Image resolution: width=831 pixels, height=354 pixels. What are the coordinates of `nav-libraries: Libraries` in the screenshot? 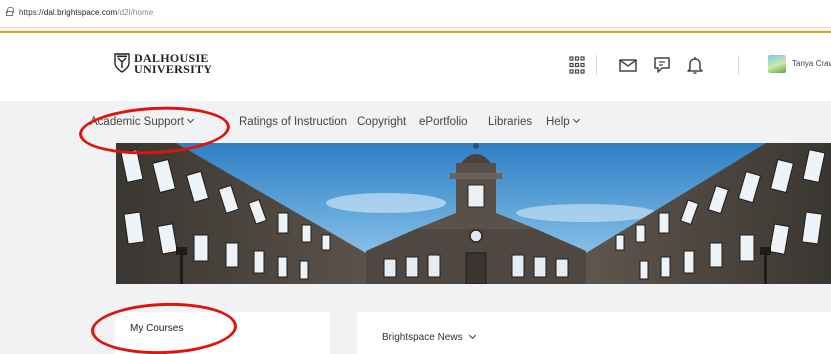 It's located at (510, 122).